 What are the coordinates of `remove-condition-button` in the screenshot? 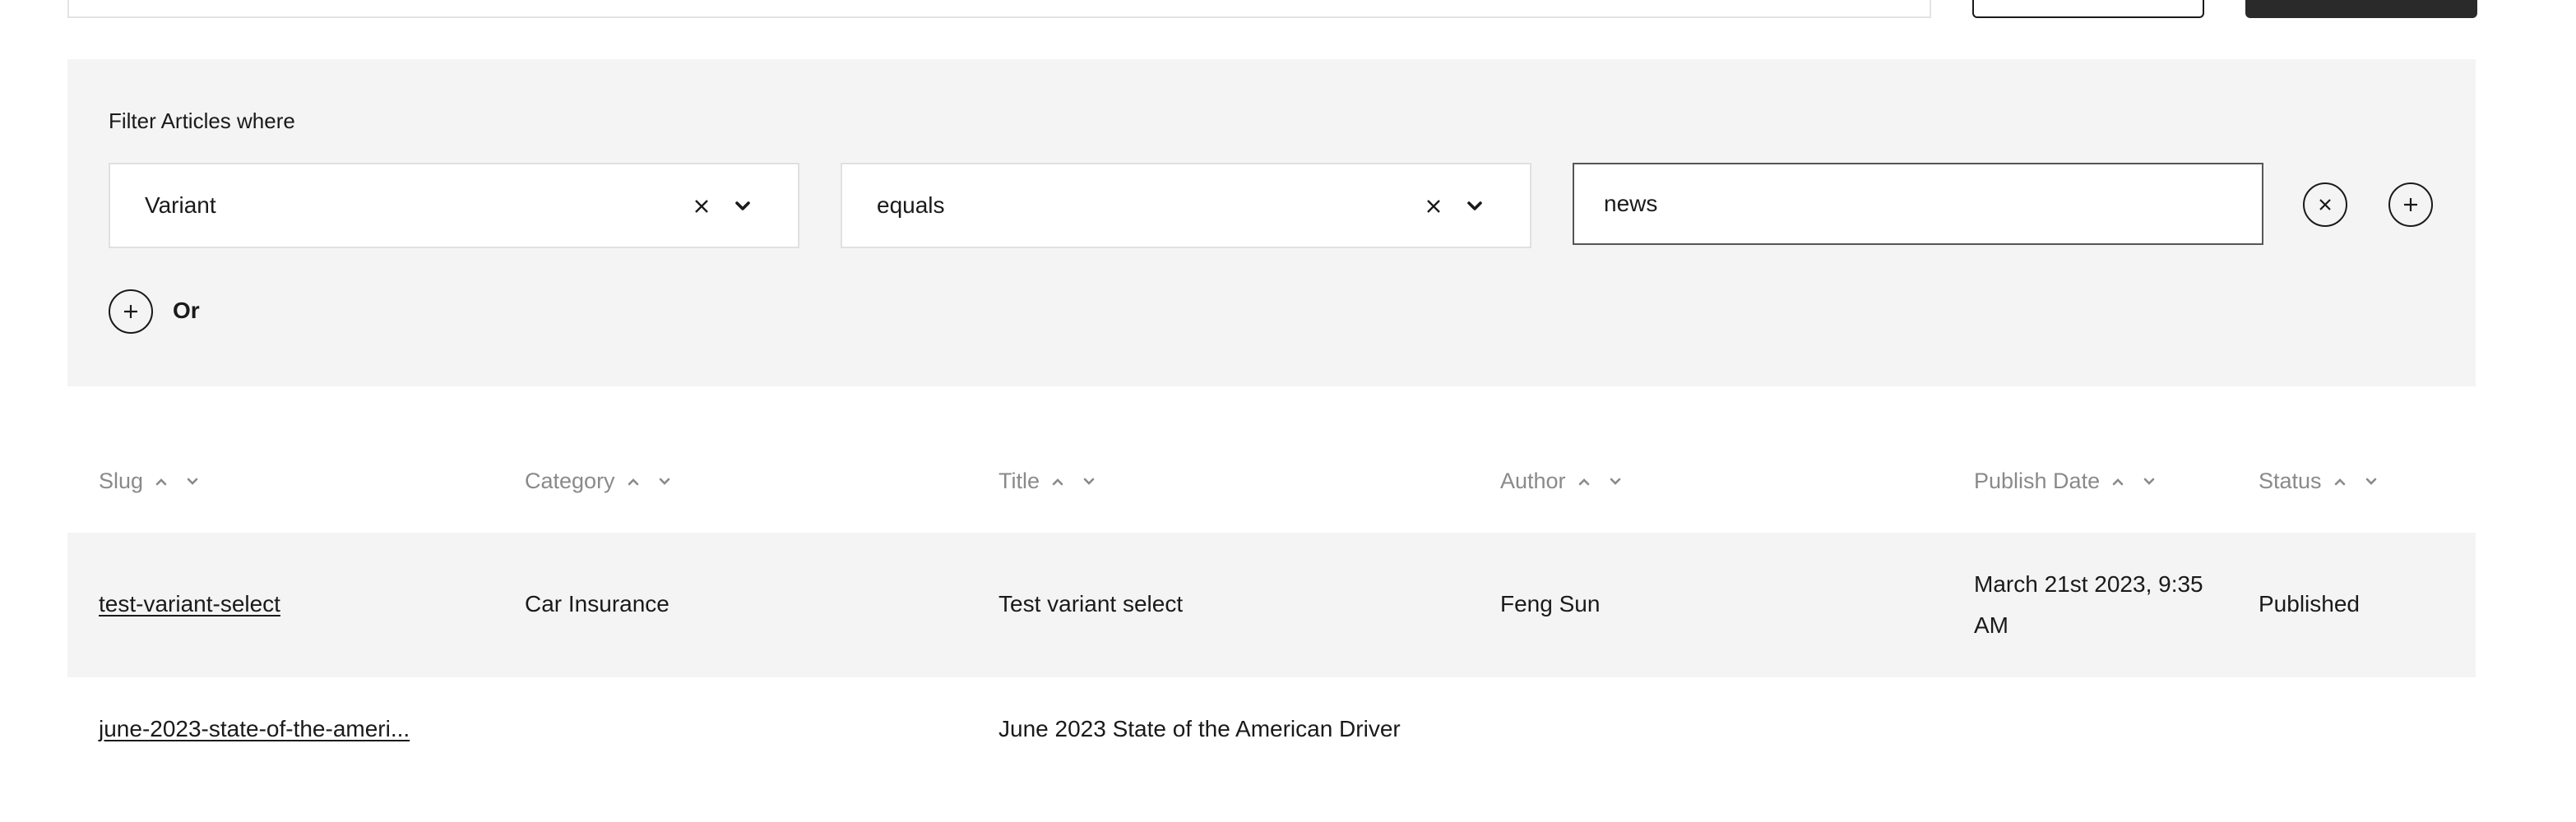 It's located at (2325, 204).